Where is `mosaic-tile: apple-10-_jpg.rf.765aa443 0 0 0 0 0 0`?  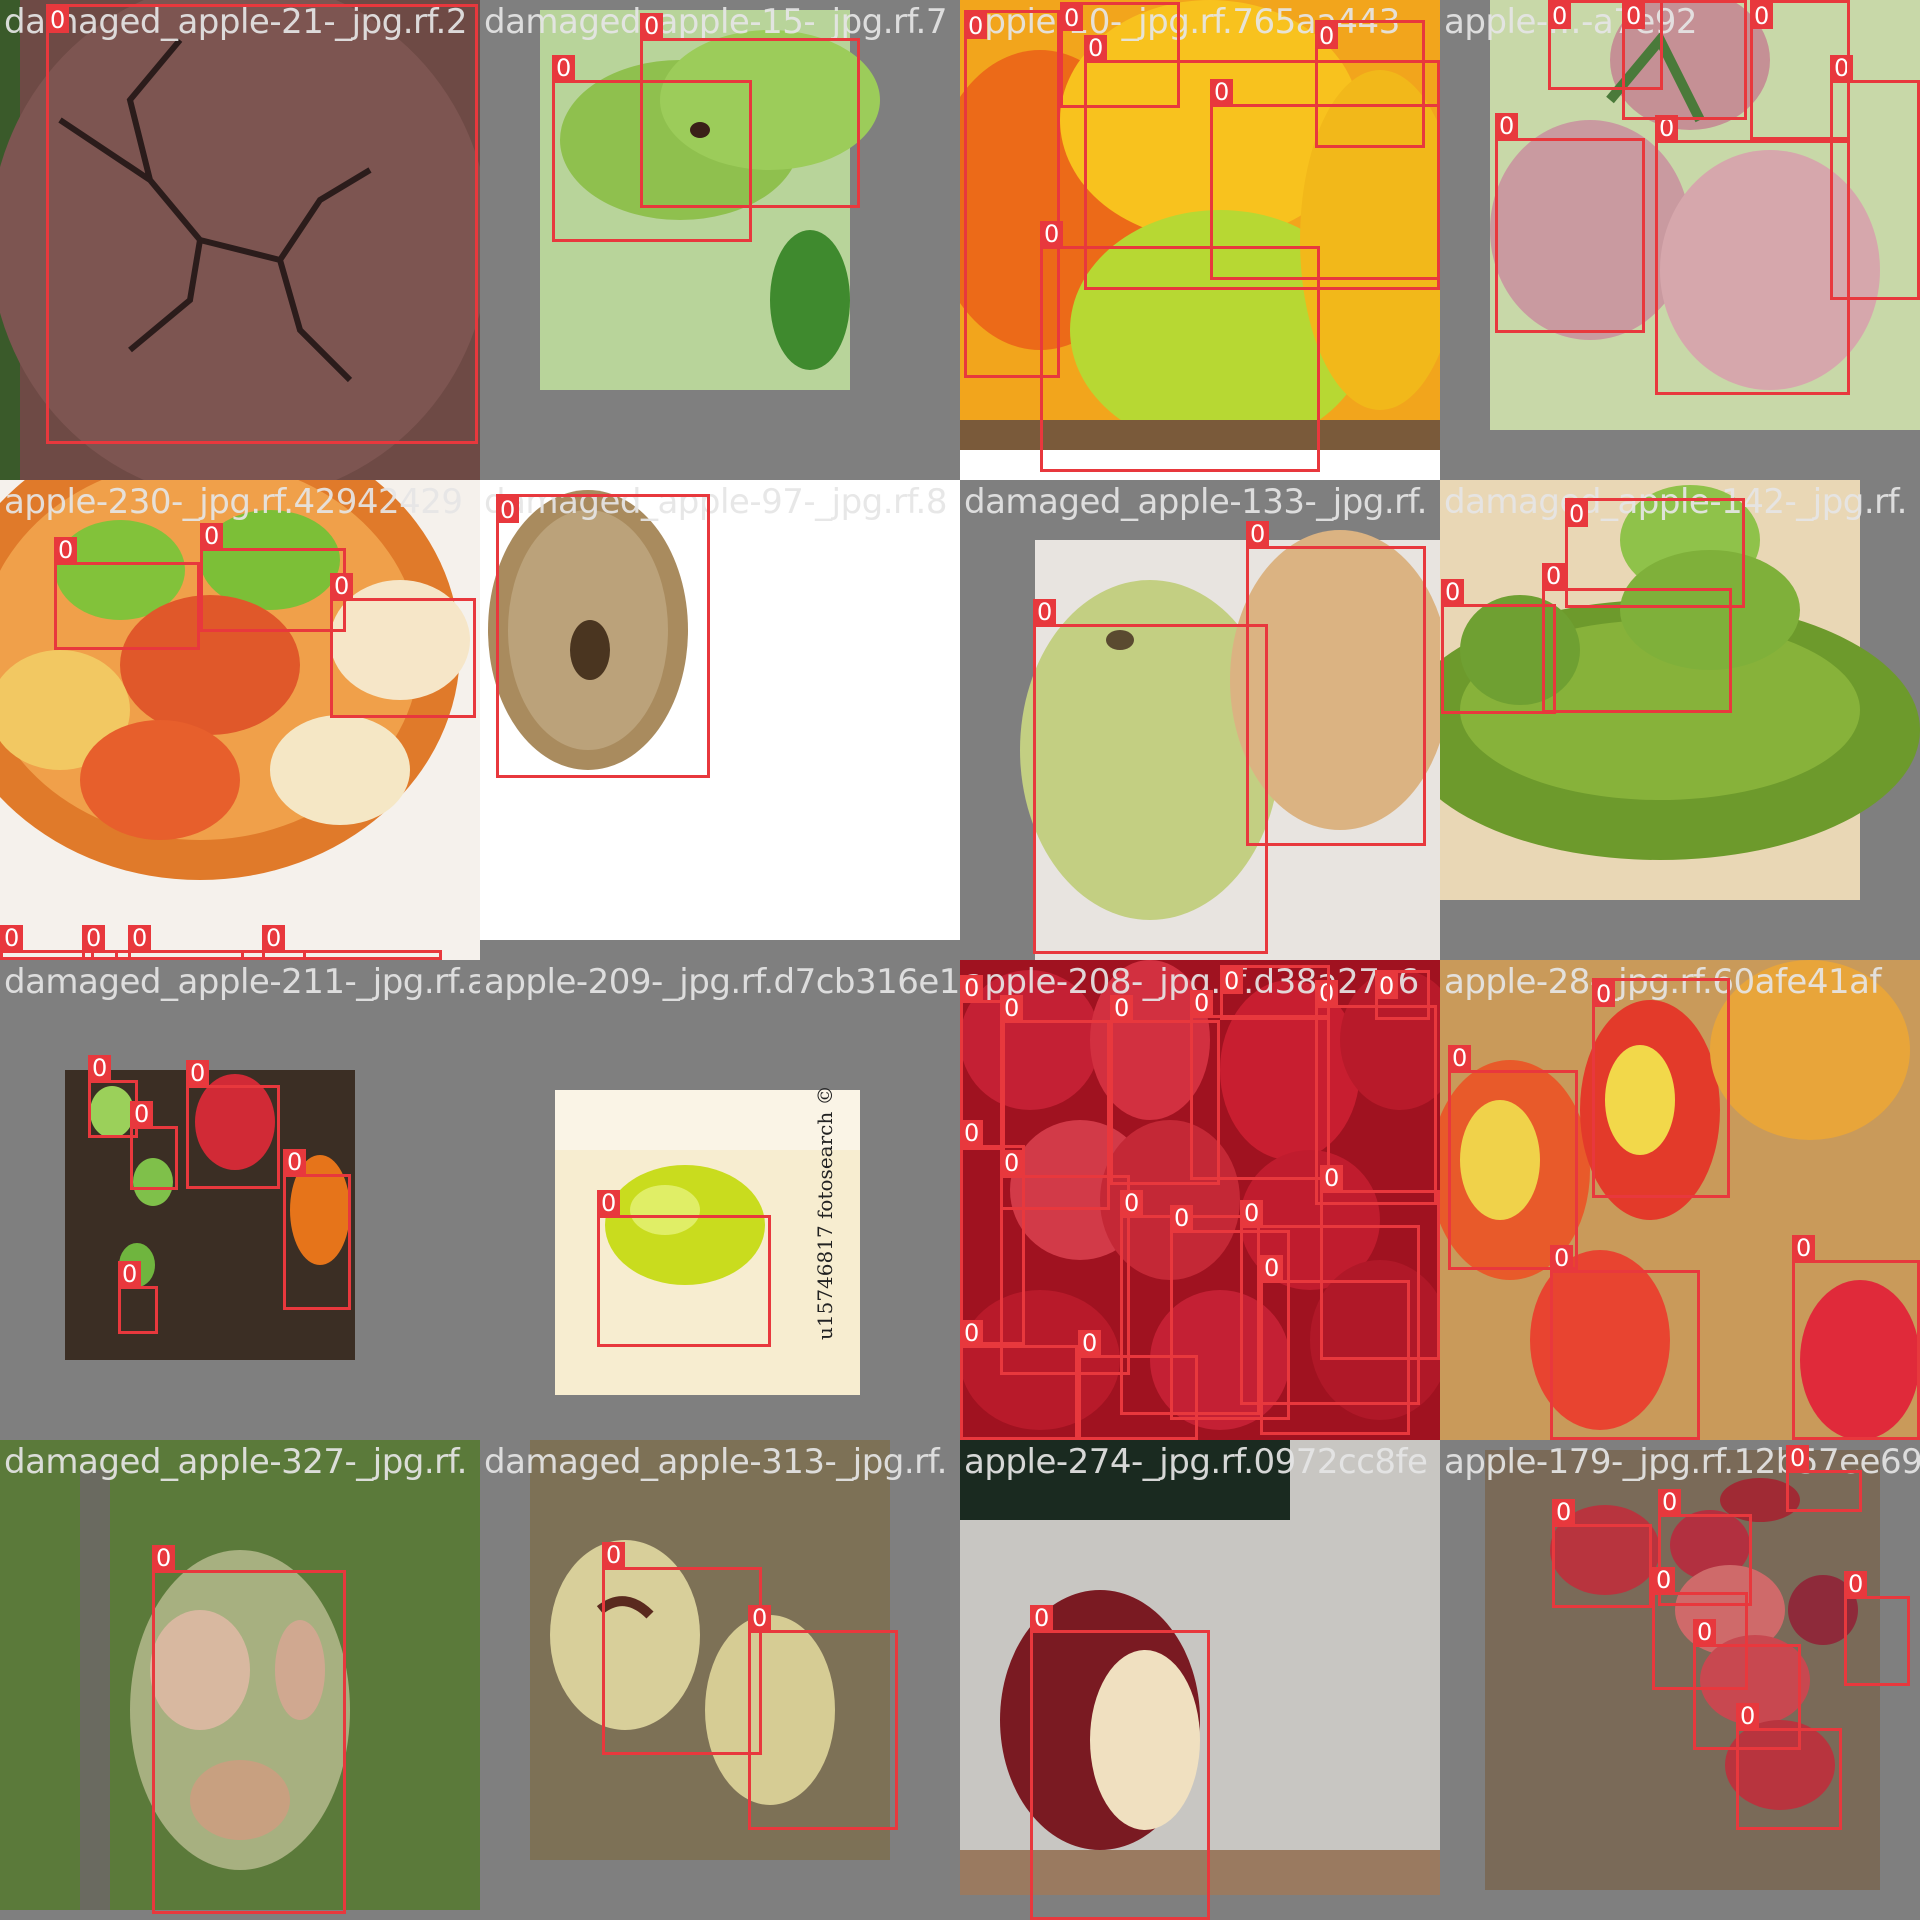
mosaic-tile: apple-10-_jpg.rf.765aa443 0 0 0 0 0 0 is located at coordinates (1200, 240).